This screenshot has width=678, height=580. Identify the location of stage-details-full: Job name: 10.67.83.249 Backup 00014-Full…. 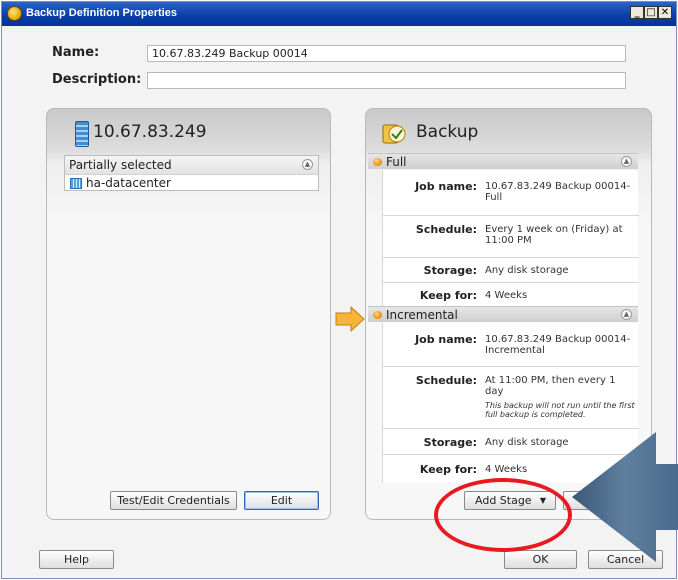
(510, 238).